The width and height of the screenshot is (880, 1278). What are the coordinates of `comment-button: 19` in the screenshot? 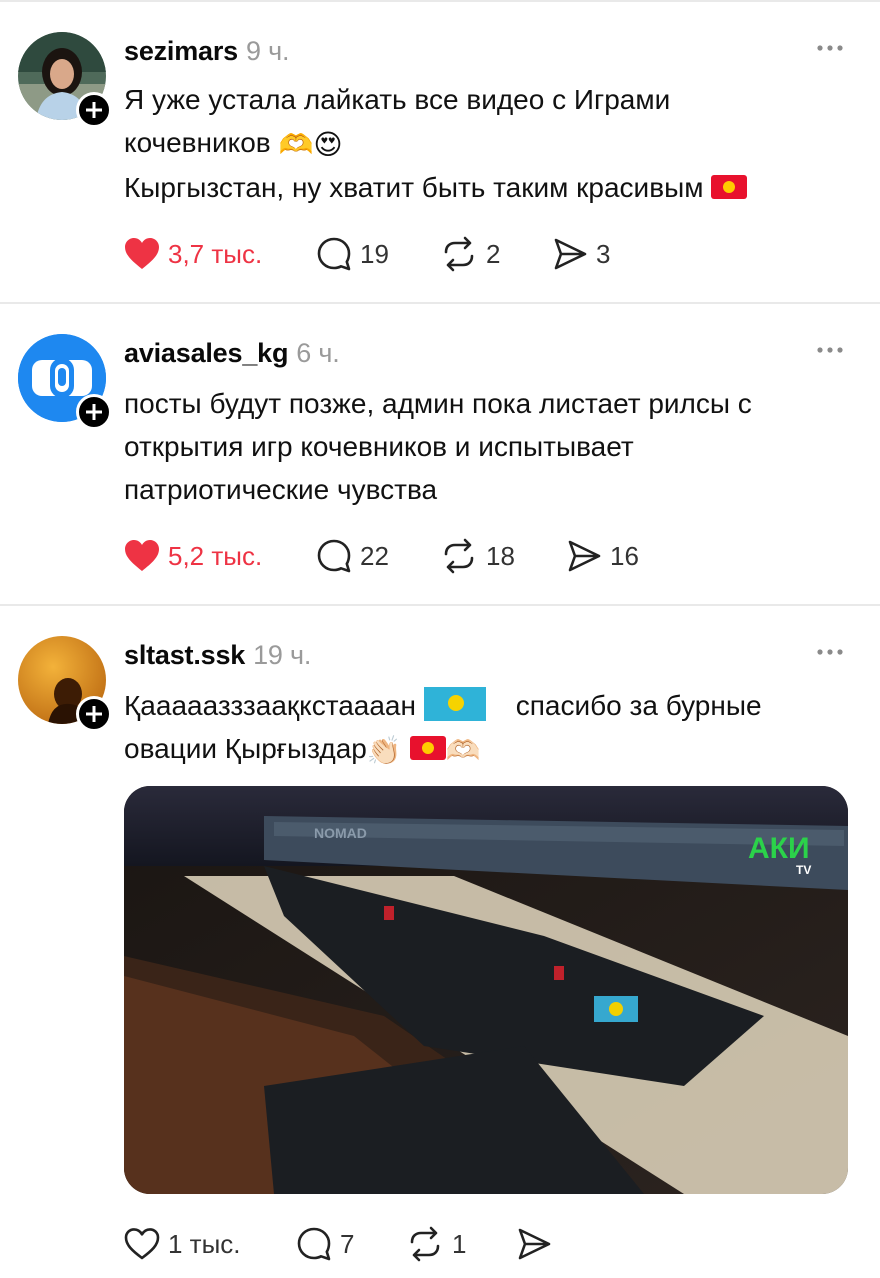 It's located at (352, 254).